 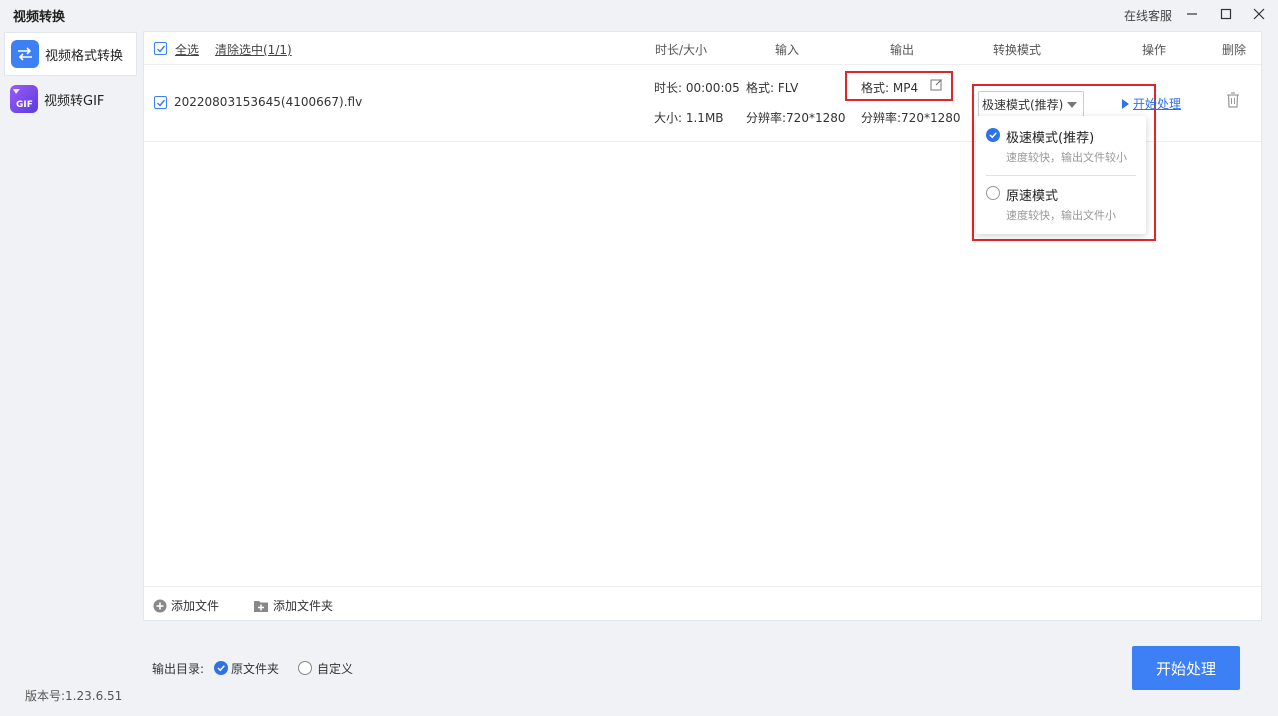 I want to click on add-file-label: 添加文件, so click(x=195, y=606).